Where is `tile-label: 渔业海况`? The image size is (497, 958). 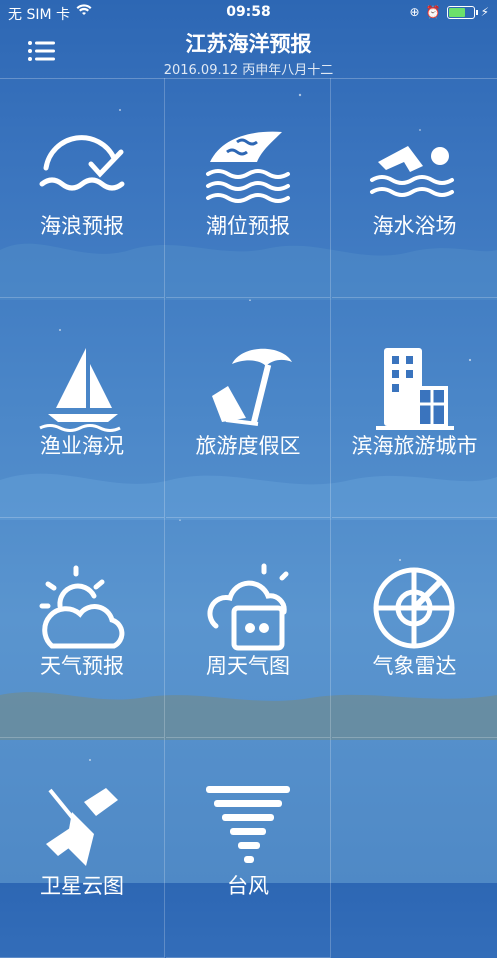
tile-label: 渔业海况 is located at coordinates (82, 446).